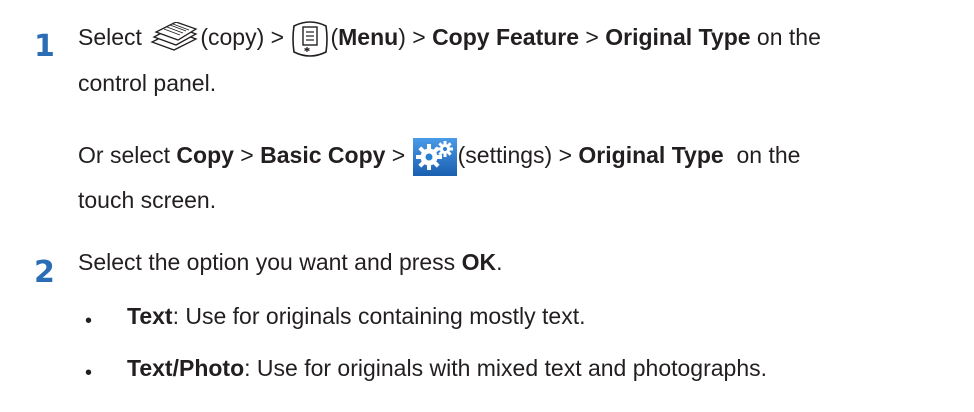  I want to click on text-ok: OK, so click(479, 262).